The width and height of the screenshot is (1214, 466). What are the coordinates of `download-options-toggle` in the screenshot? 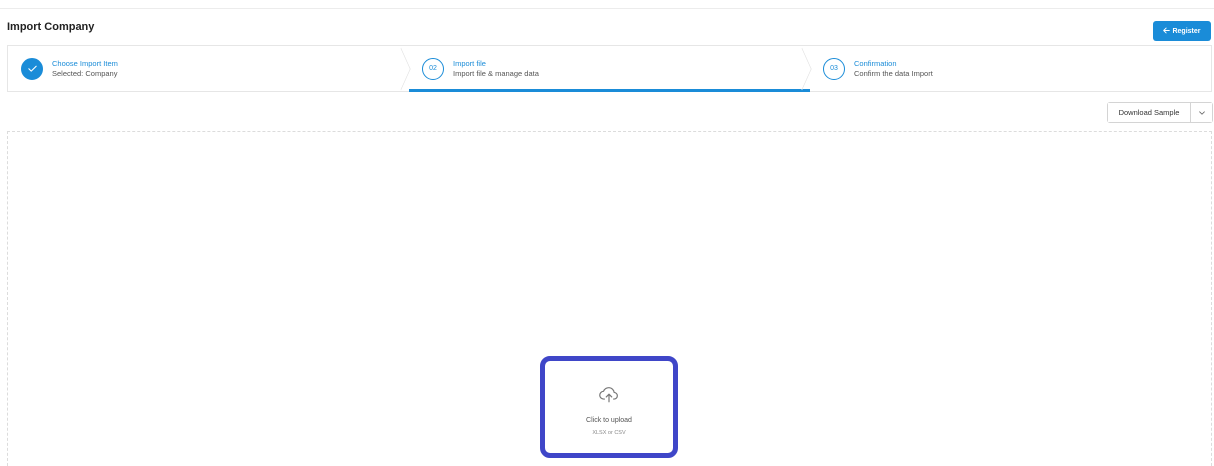 It's located at (1201, 112).